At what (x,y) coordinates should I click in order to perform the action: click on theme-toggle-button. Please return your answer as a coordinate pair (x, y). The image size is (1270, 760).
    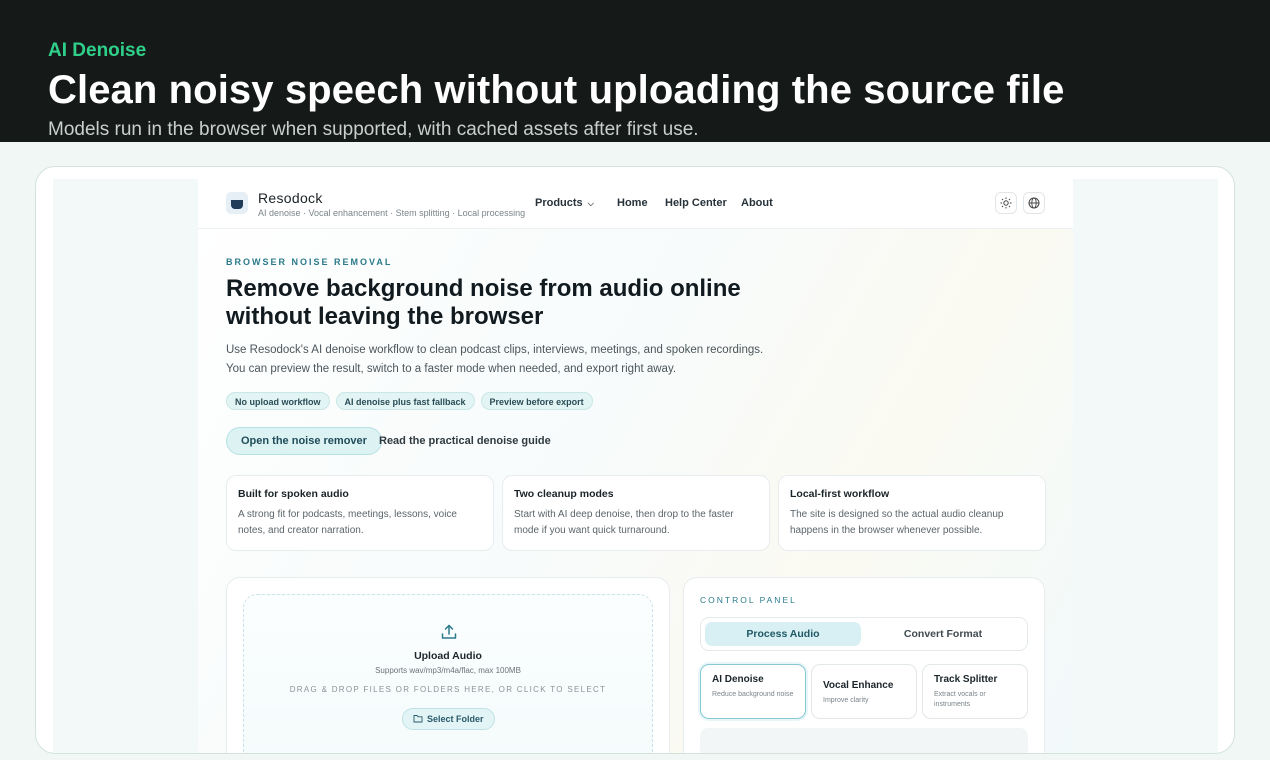
    Looking at the image, I should click on (1006, 203).